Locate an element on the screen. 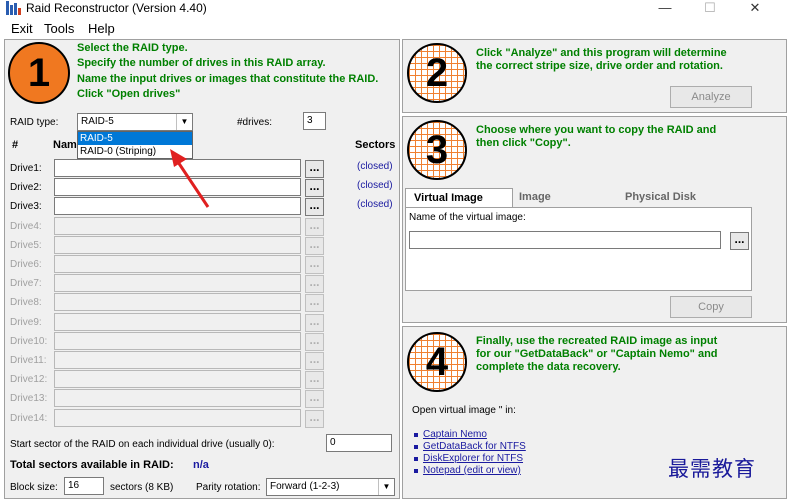 This screenshot has height=499, width=789. drive-label: Drive13: is located at coordinates (29, 398).